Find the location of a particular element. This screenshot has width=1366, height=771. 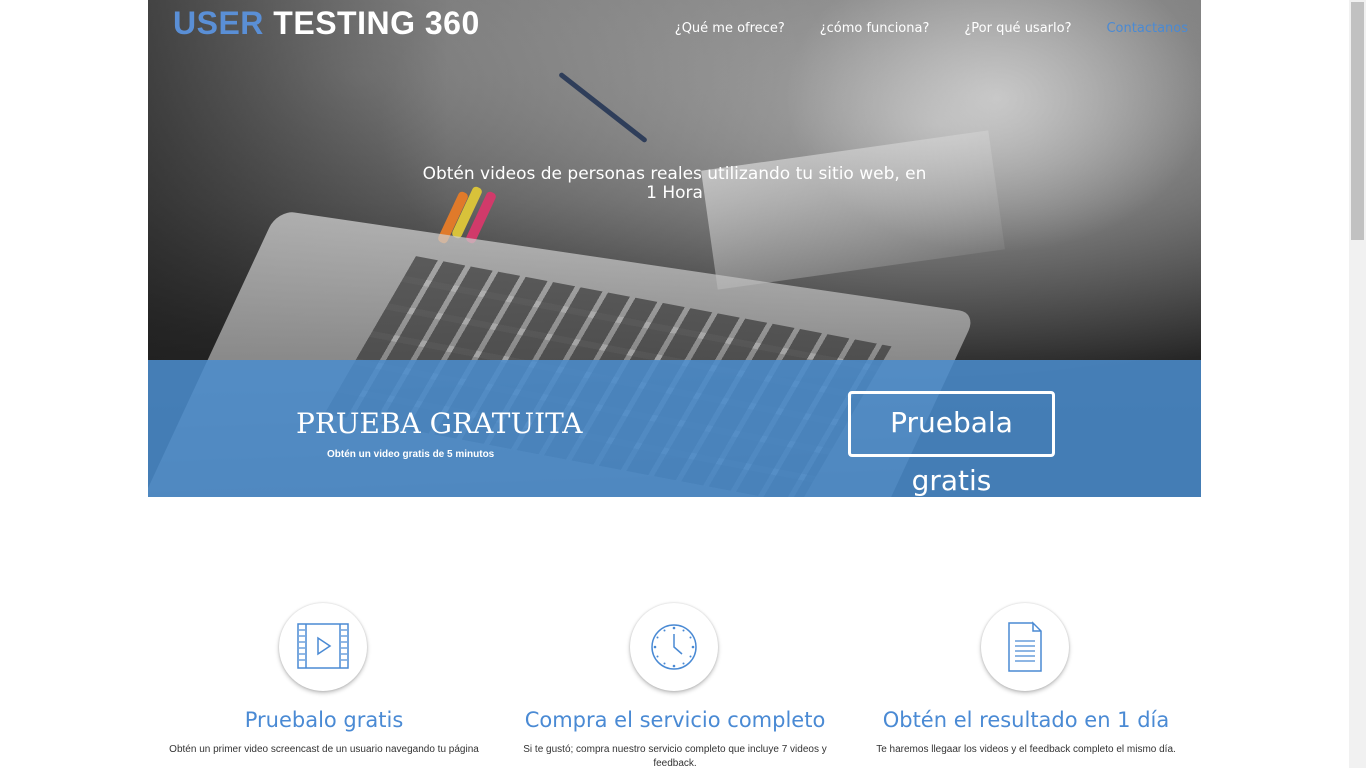

page-scrollbar is located at coordinates (1357, 384).